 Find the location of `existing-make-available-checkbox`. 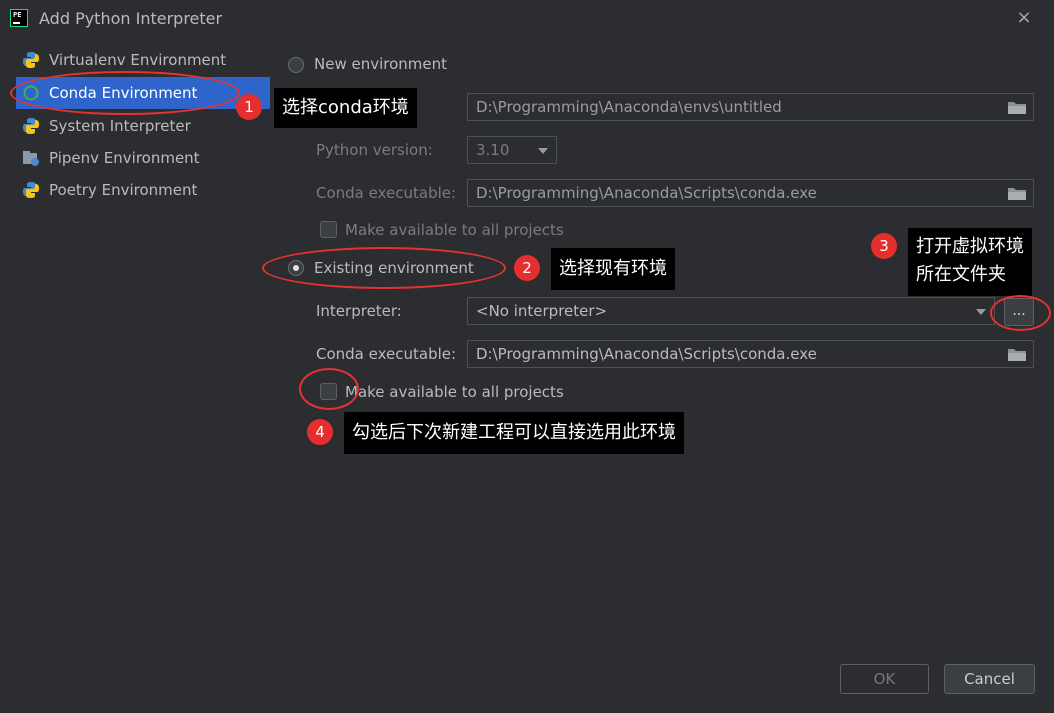

existing-make-available-checkbox is located at coordinates (328, 391).